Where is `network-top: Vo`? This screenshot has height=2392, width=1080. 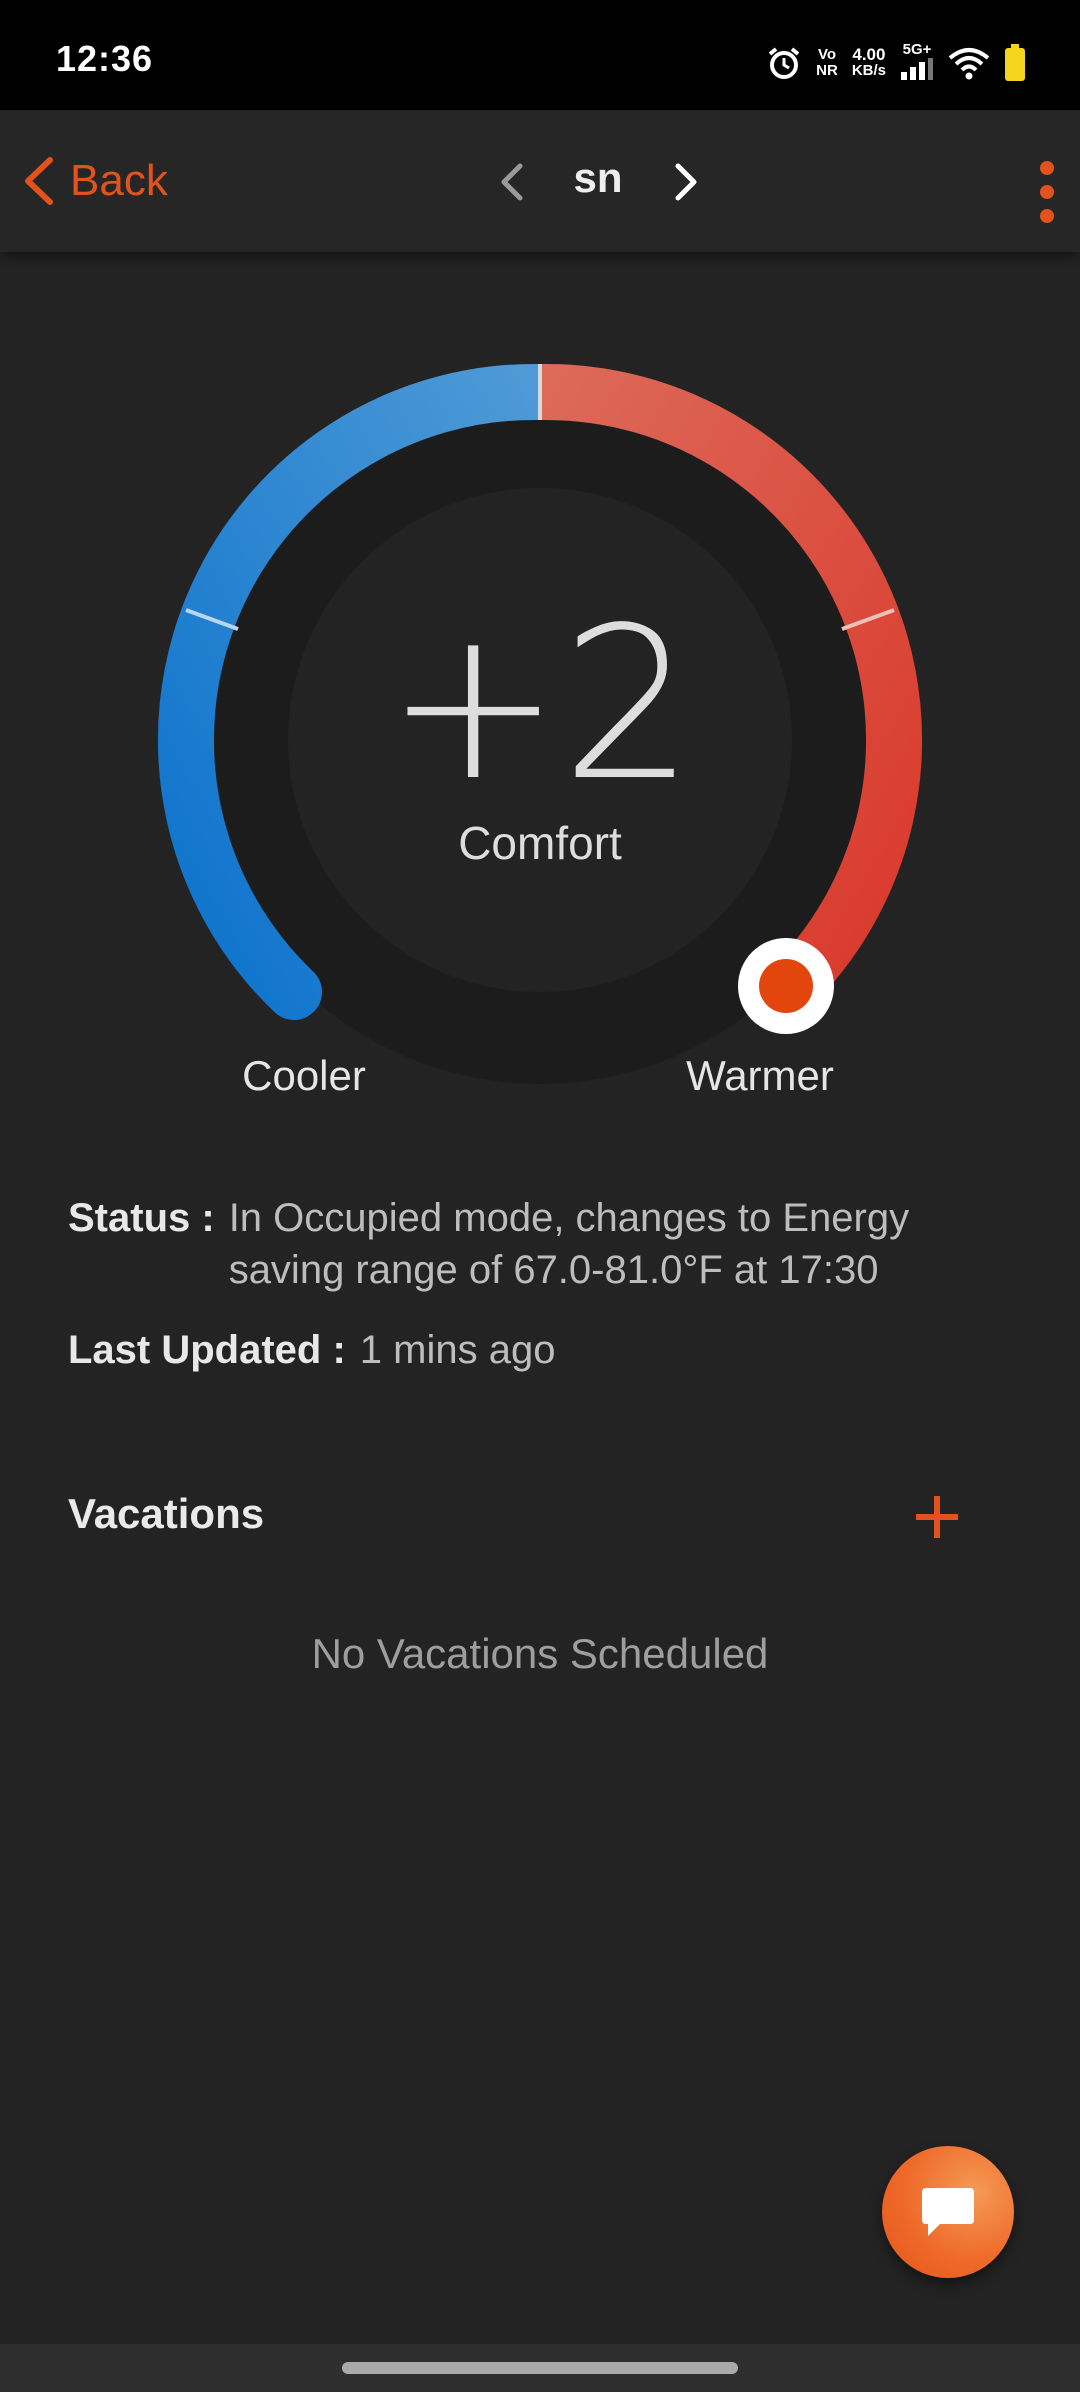
network-top: Vo is located at coordinates (826, 54).